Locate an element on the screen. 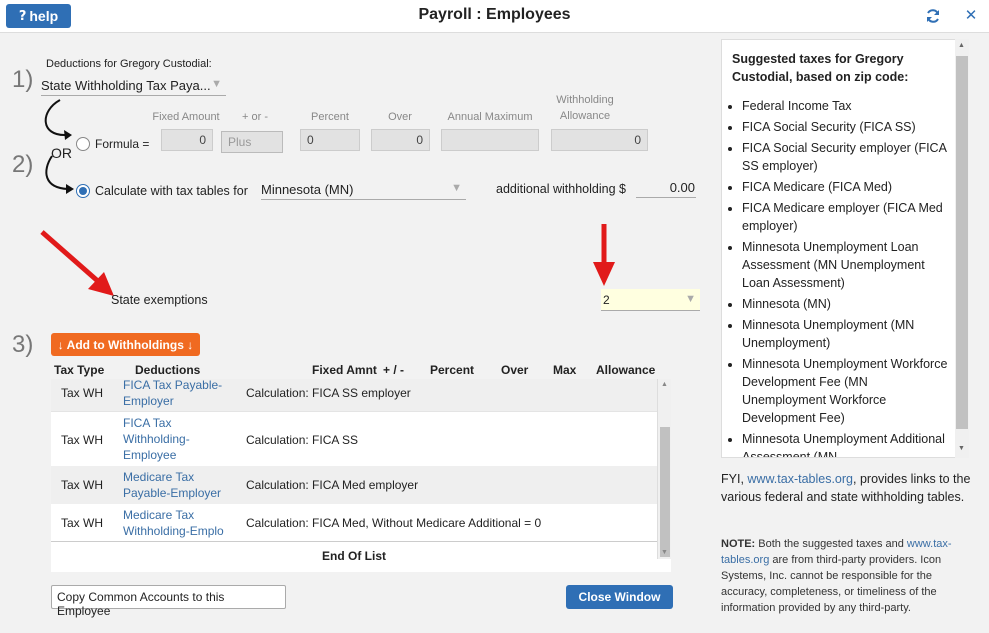 This screenshot has width=989, height=633. percent-field: 0 is located at coordinates (330, 140).